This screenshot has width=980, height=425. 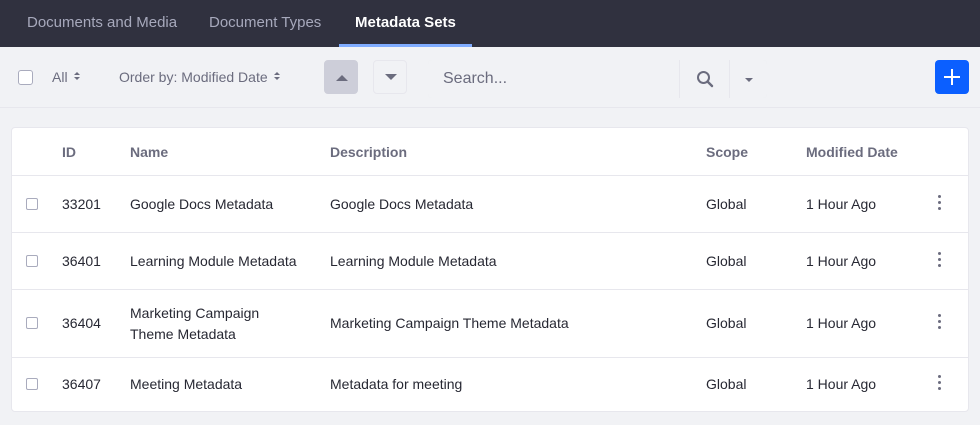 I want to click on tab-documents-and-media: Documents and Media, so click(x=102, y=23).